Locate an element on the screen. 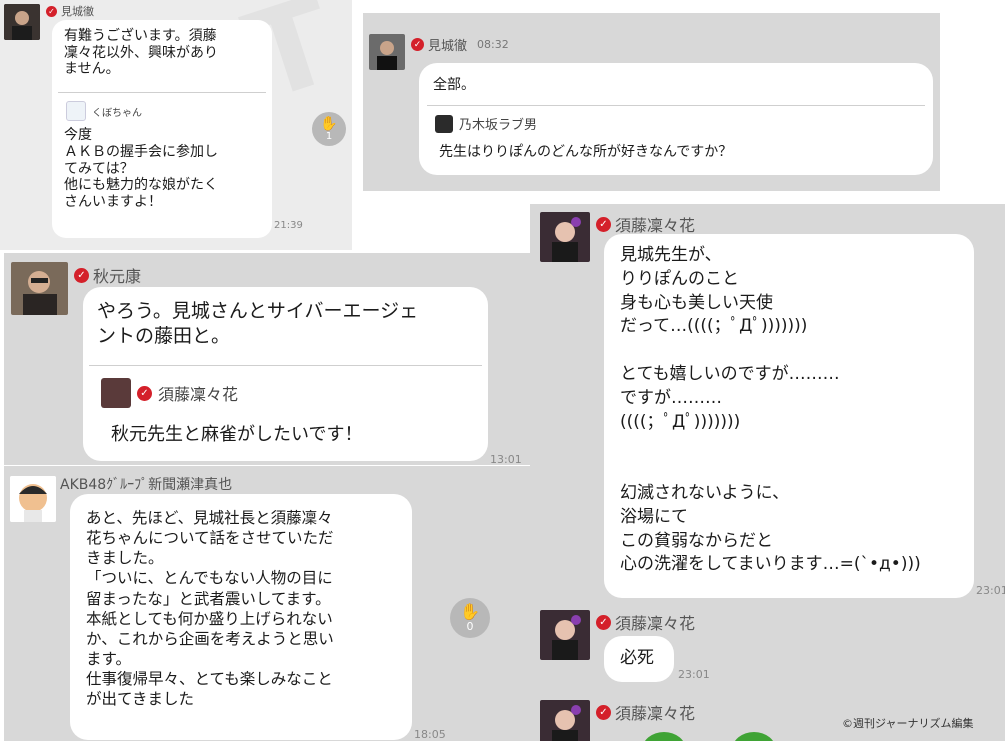  reaction-count: 0 is located at coordinates (470, 626).